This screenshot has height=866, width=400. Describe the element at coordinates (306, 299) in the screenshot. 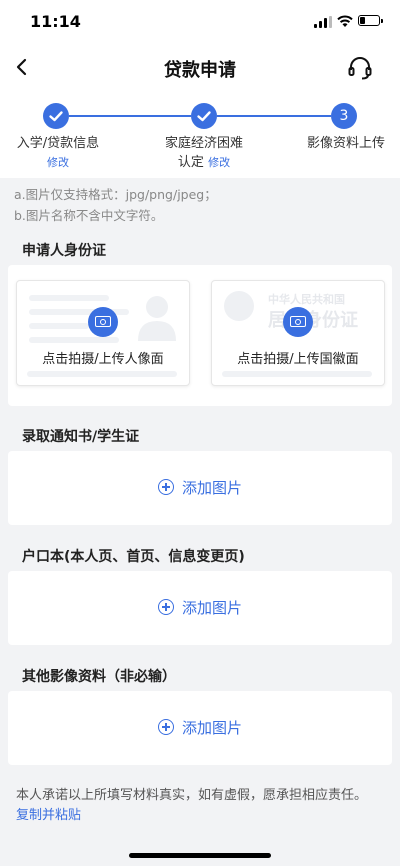

I see `id-back-watermark-line1: 中华人民共和国` at that location.